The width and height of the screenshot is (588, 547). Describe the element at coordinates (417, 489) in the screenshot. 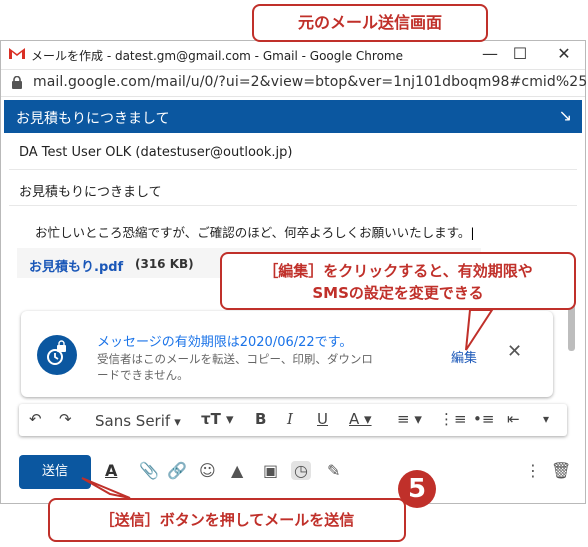

I see `step-number-badge: 5` at that location.